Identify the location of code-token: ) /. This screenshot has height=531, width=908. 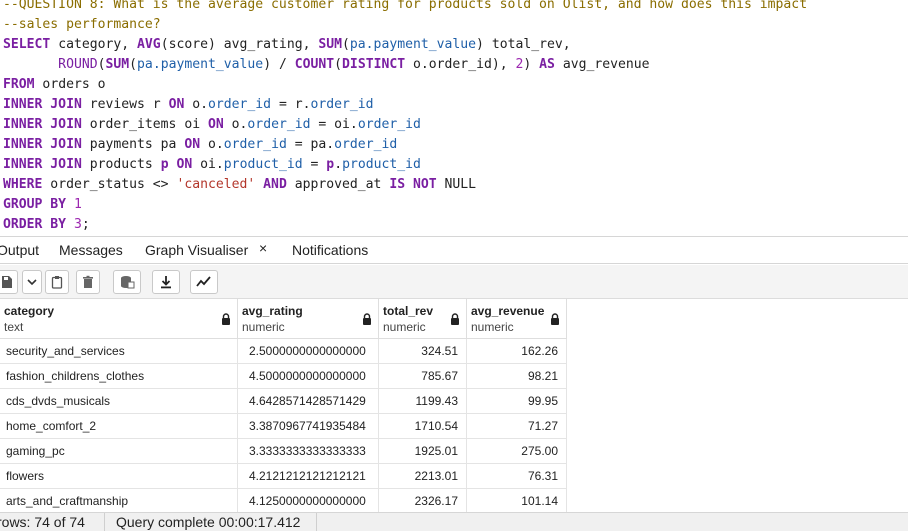
(279, 64).